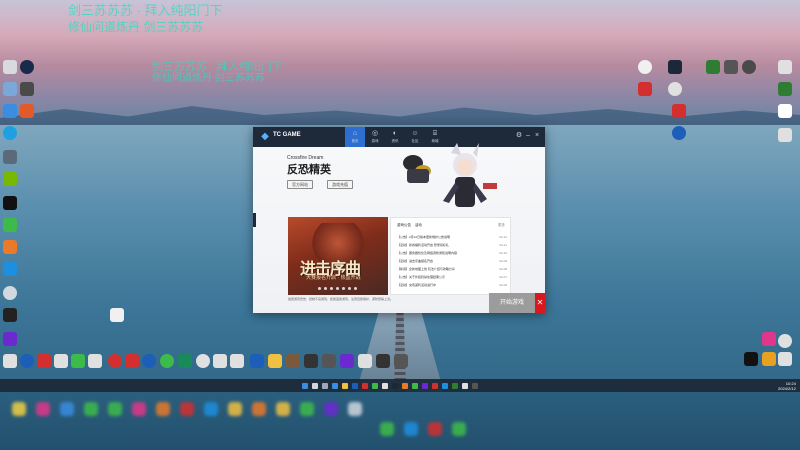 Image resolution: width=800 pixels, height=450 pixels. Describe the element at coordinates (340, 184) in the screenshot. I see `recharge-button: 游戏充值` at that location.